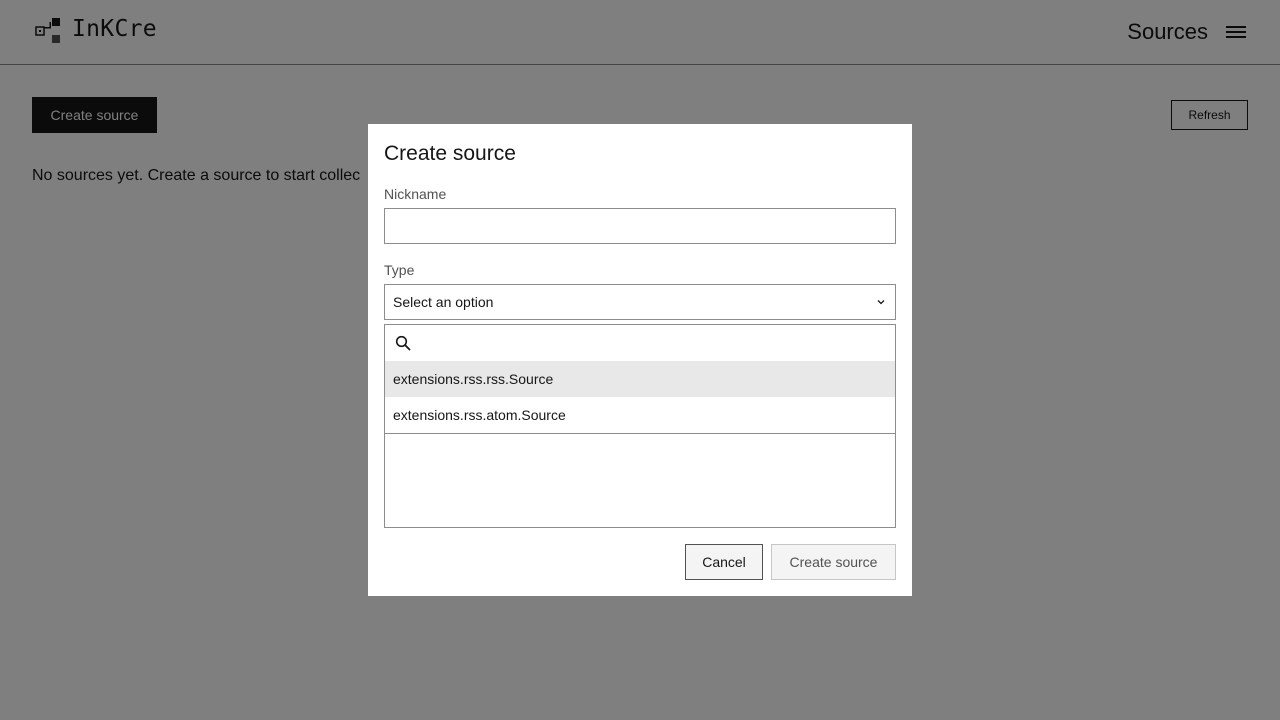 The height and width of the screenshot is (720, 1280). What do you see at coordinates (654, 343) in the screenshot?
I see `dropdown-search-input` at bounding box center [654, 343].